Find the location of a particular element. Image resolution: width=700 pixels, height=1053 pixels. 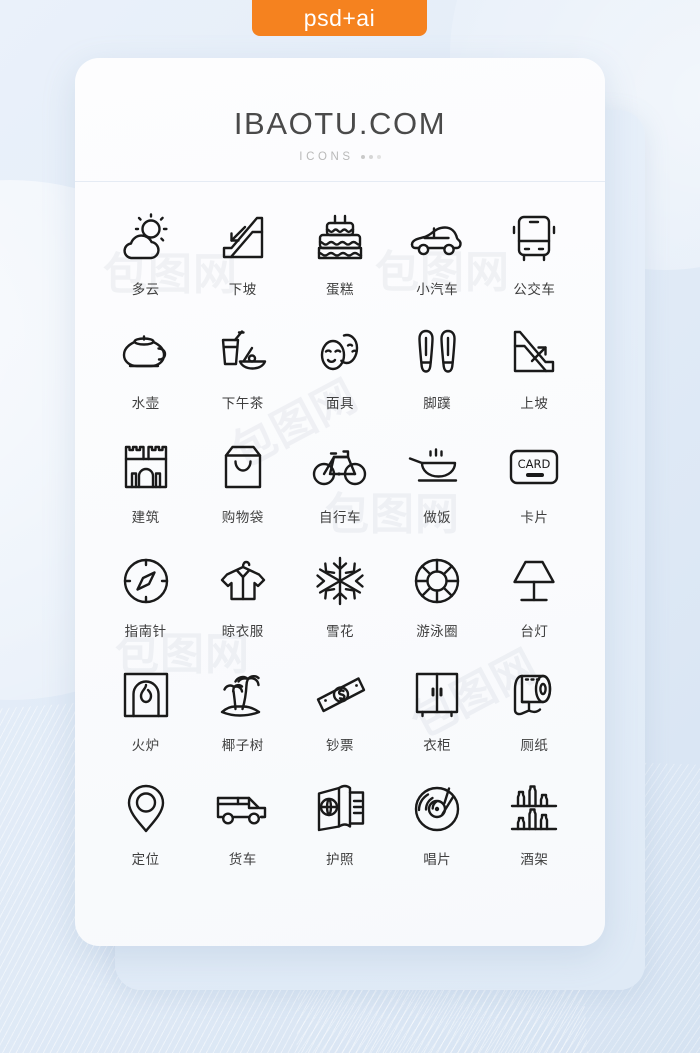

icon-label: 酒架 is located at coordinates (534, 860).